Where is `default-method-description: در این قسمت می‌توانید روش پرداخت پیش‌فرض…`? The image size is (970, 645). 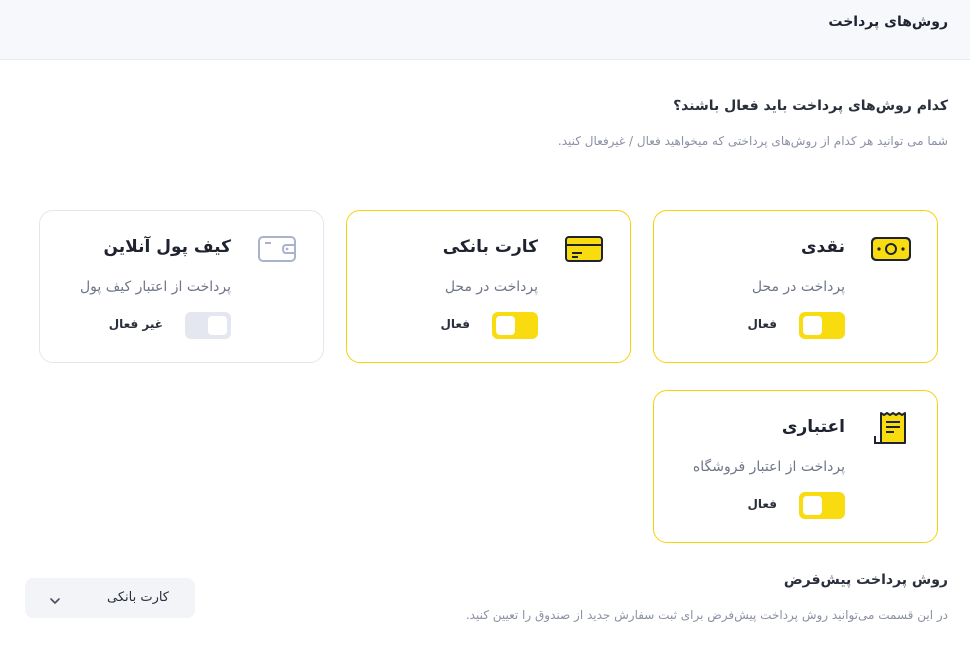 default-method-description: در این قسمت می‌توانید روش پرداخت پیش‌فرض… is located at coordinates (706, 615).